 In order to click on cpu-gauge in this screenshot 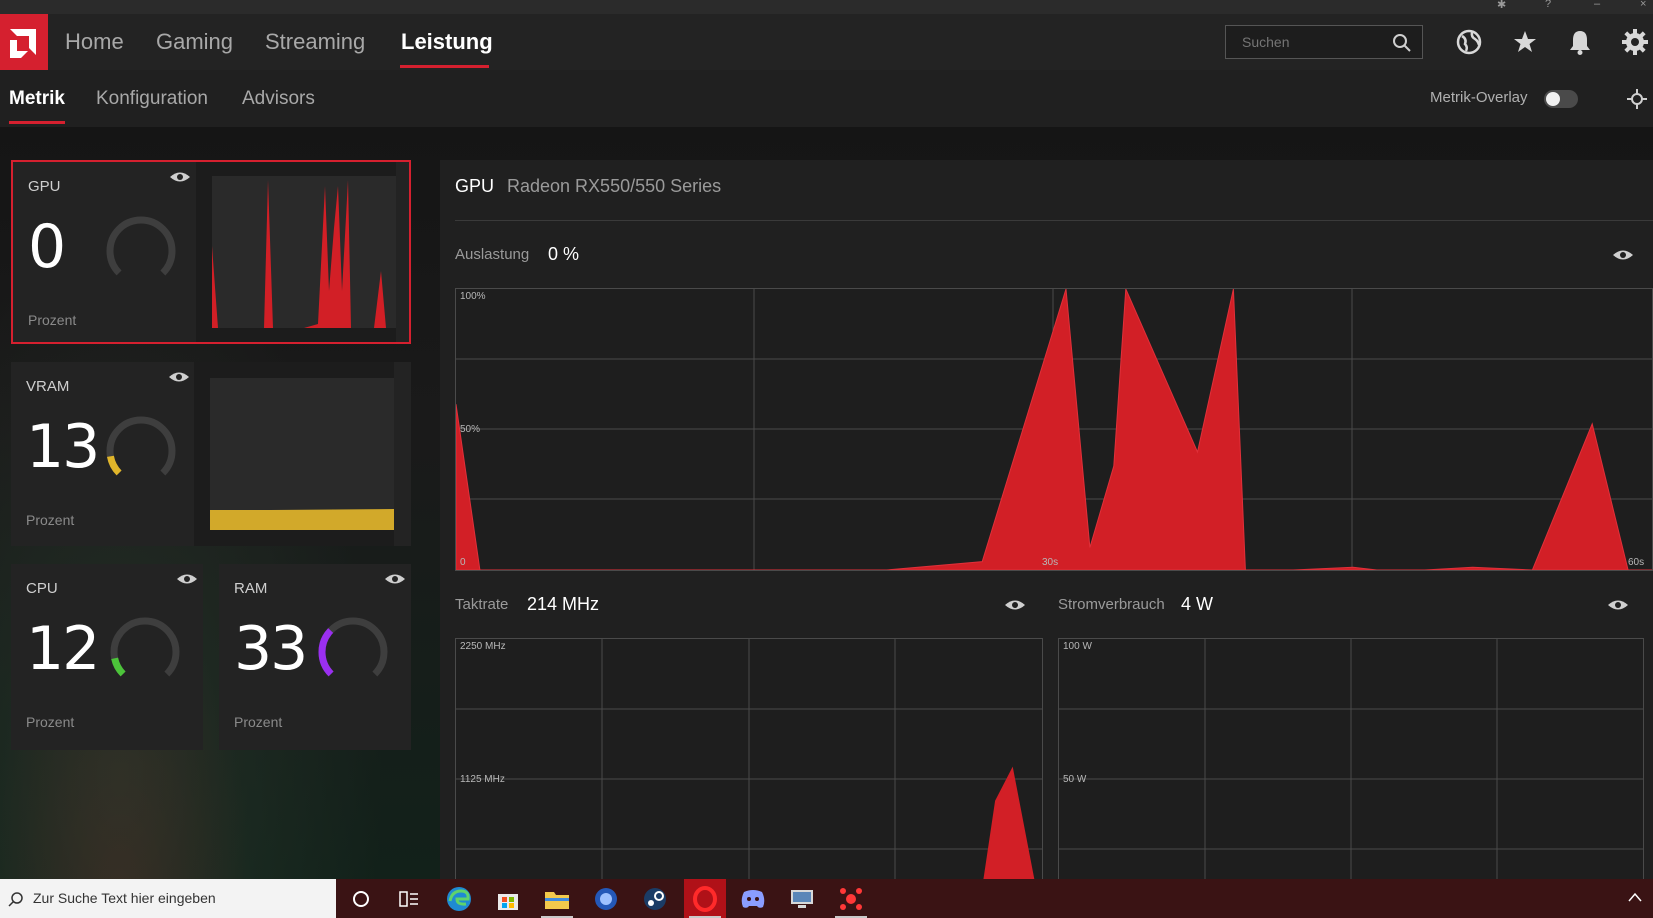, I will do `click(145, 652)`.